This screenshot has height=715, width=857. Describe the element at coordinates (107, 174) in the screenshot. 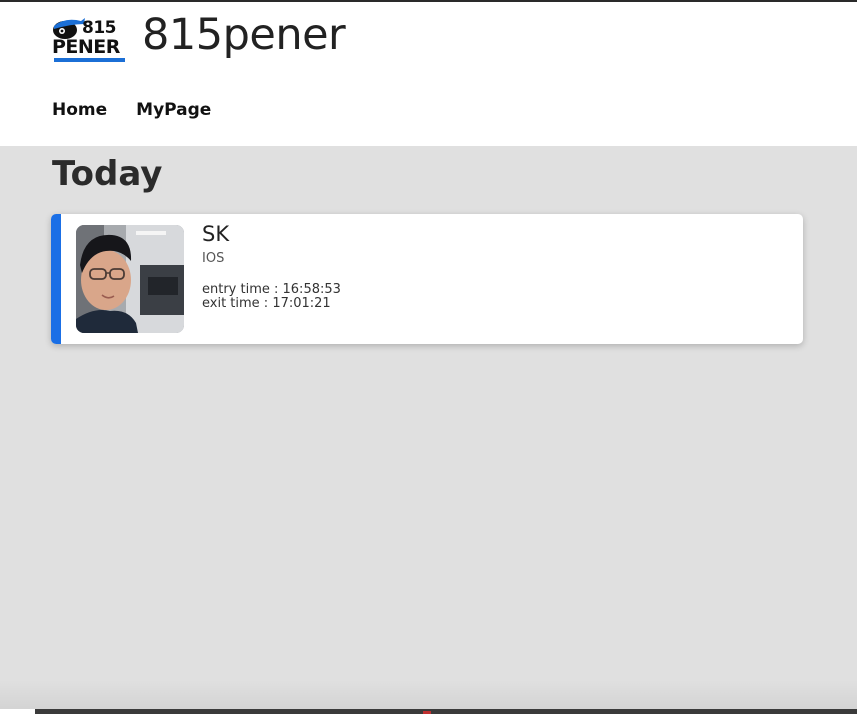

I see `section-title: Today` at that location.